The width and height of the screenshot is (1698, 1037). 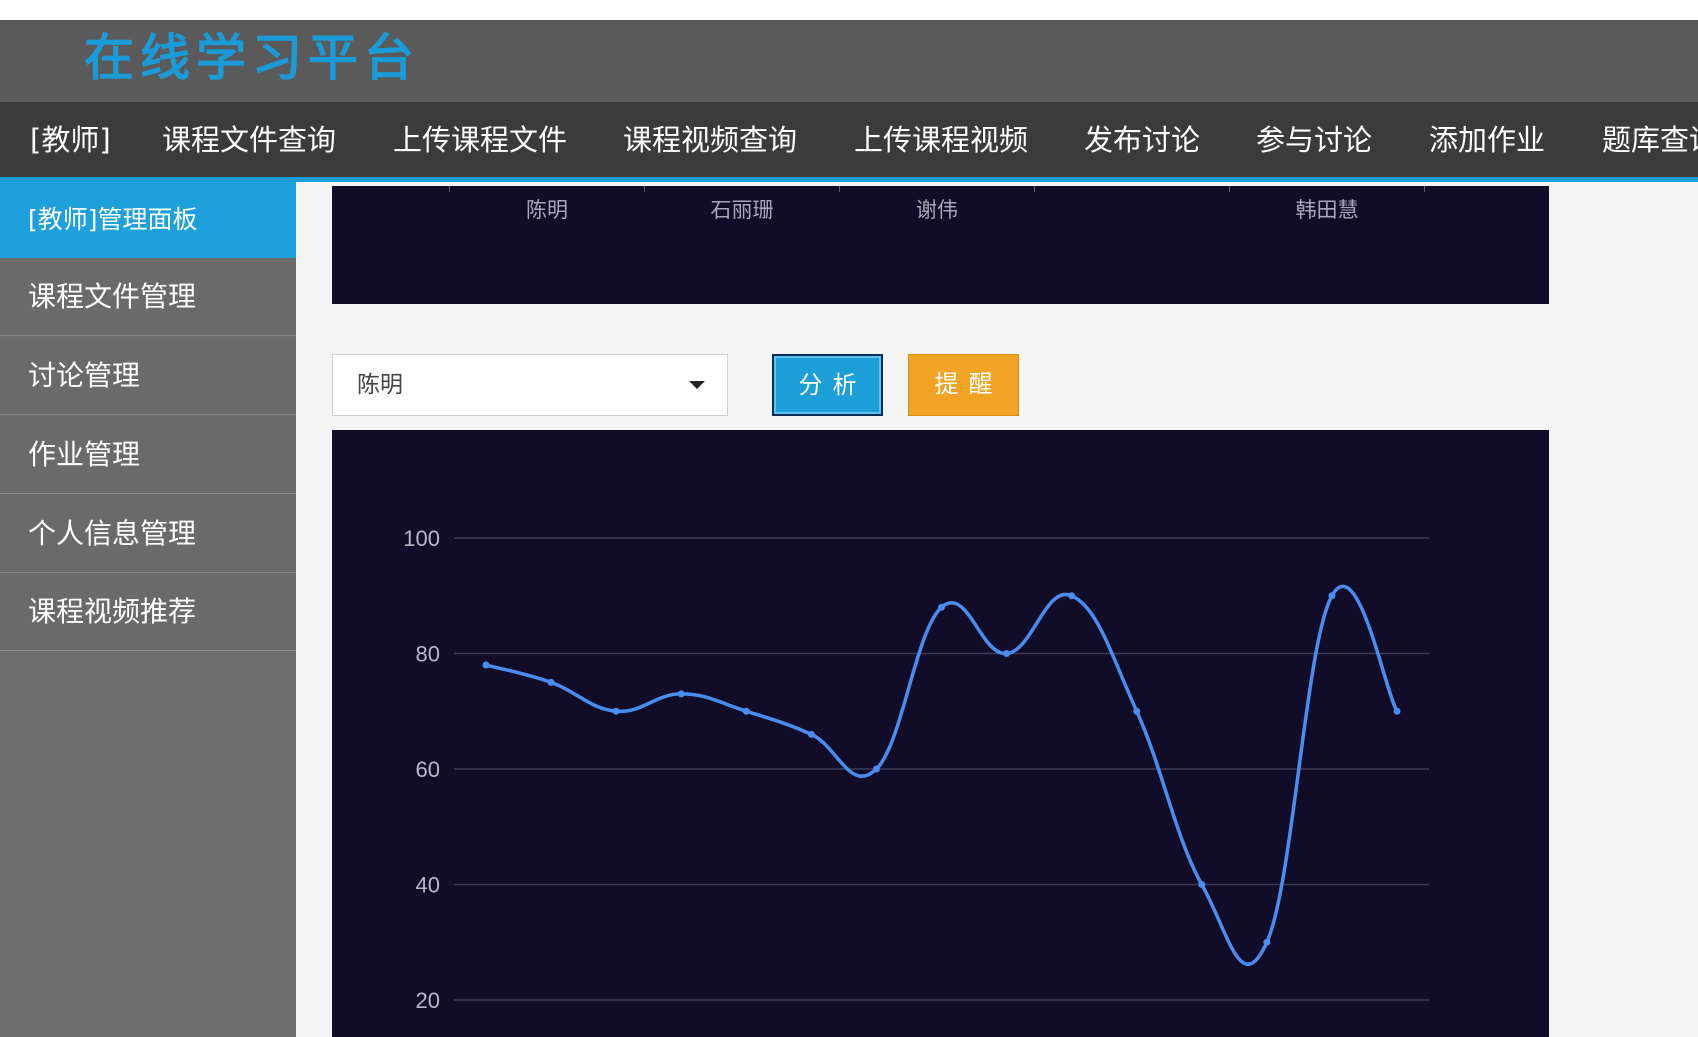 I want to click on sidebar-item-personal-info: 个人信息管理, so click(x=148, y=534).